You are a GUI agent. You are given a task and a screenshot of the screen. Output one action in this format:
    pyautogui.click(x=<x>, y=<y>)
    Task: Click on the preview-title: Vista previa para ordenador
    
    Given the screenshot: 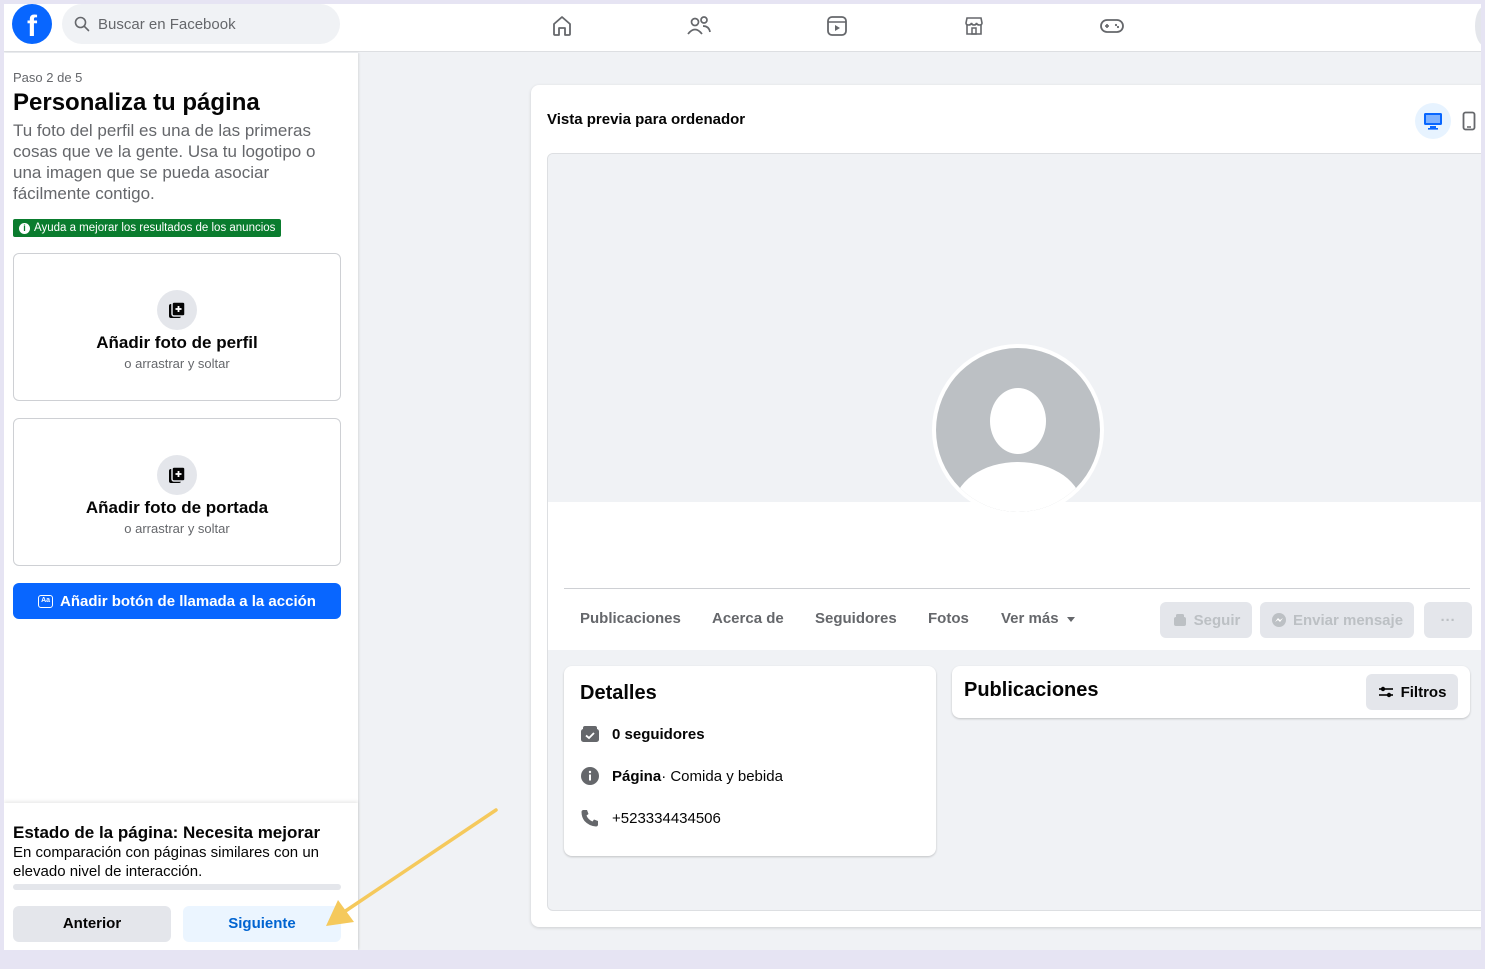 What is the action you would take?
    pyautogui.click(x=646, y=119)
    